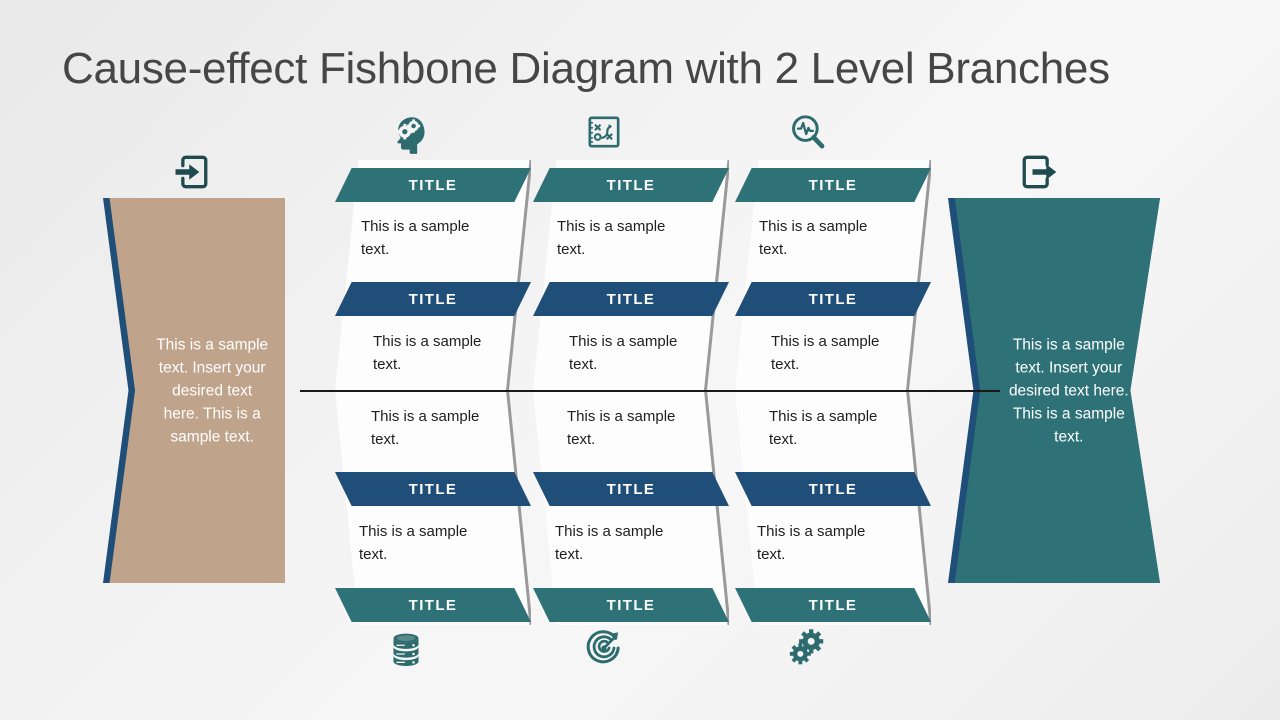 This screenshot has height=720, width=1280. What do you see at coordinates (621, 428) in the screenshot?
I see `branch-2-body-3: This is a sample text.` at bounding box center [621, 428].